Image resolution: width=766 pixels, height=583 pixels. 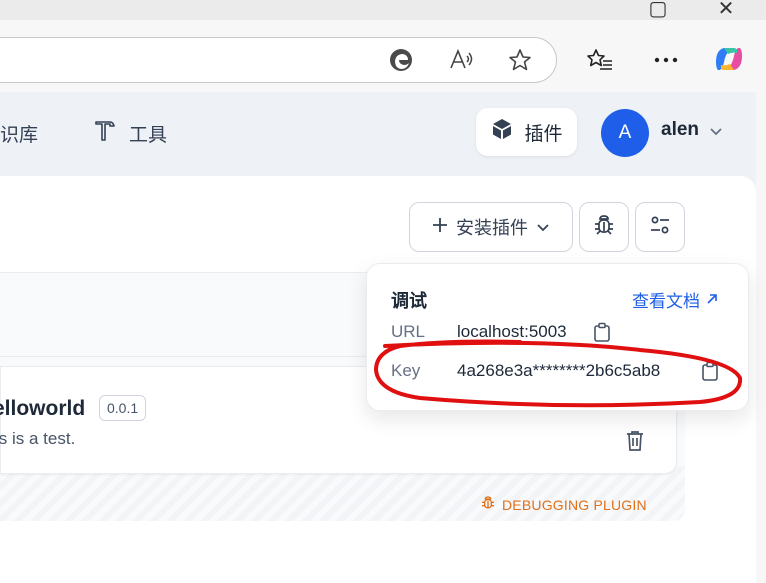 What do you see at coordinates (559, 370) in the screenshot?
I see `key-value: 4a268e3a********2b6c5ab8` at bounding box center [559, 370].